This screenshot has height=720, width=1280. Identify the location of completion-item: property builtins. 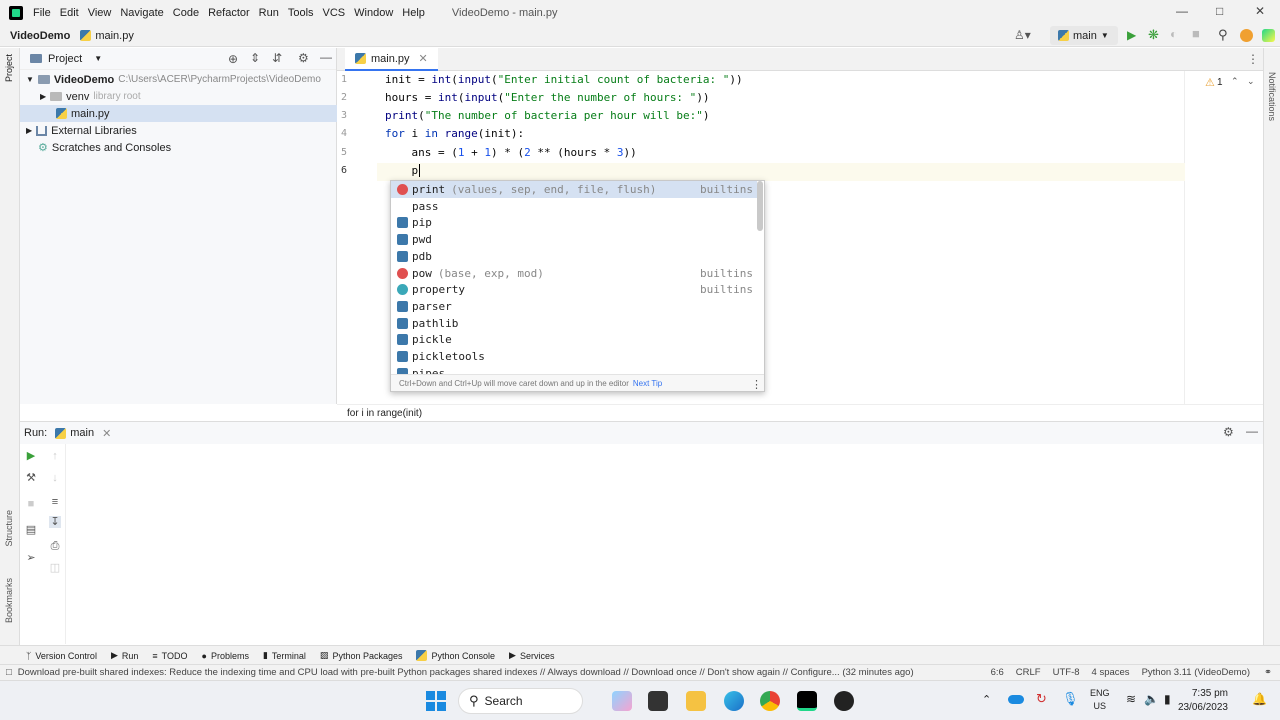
(574, 289).